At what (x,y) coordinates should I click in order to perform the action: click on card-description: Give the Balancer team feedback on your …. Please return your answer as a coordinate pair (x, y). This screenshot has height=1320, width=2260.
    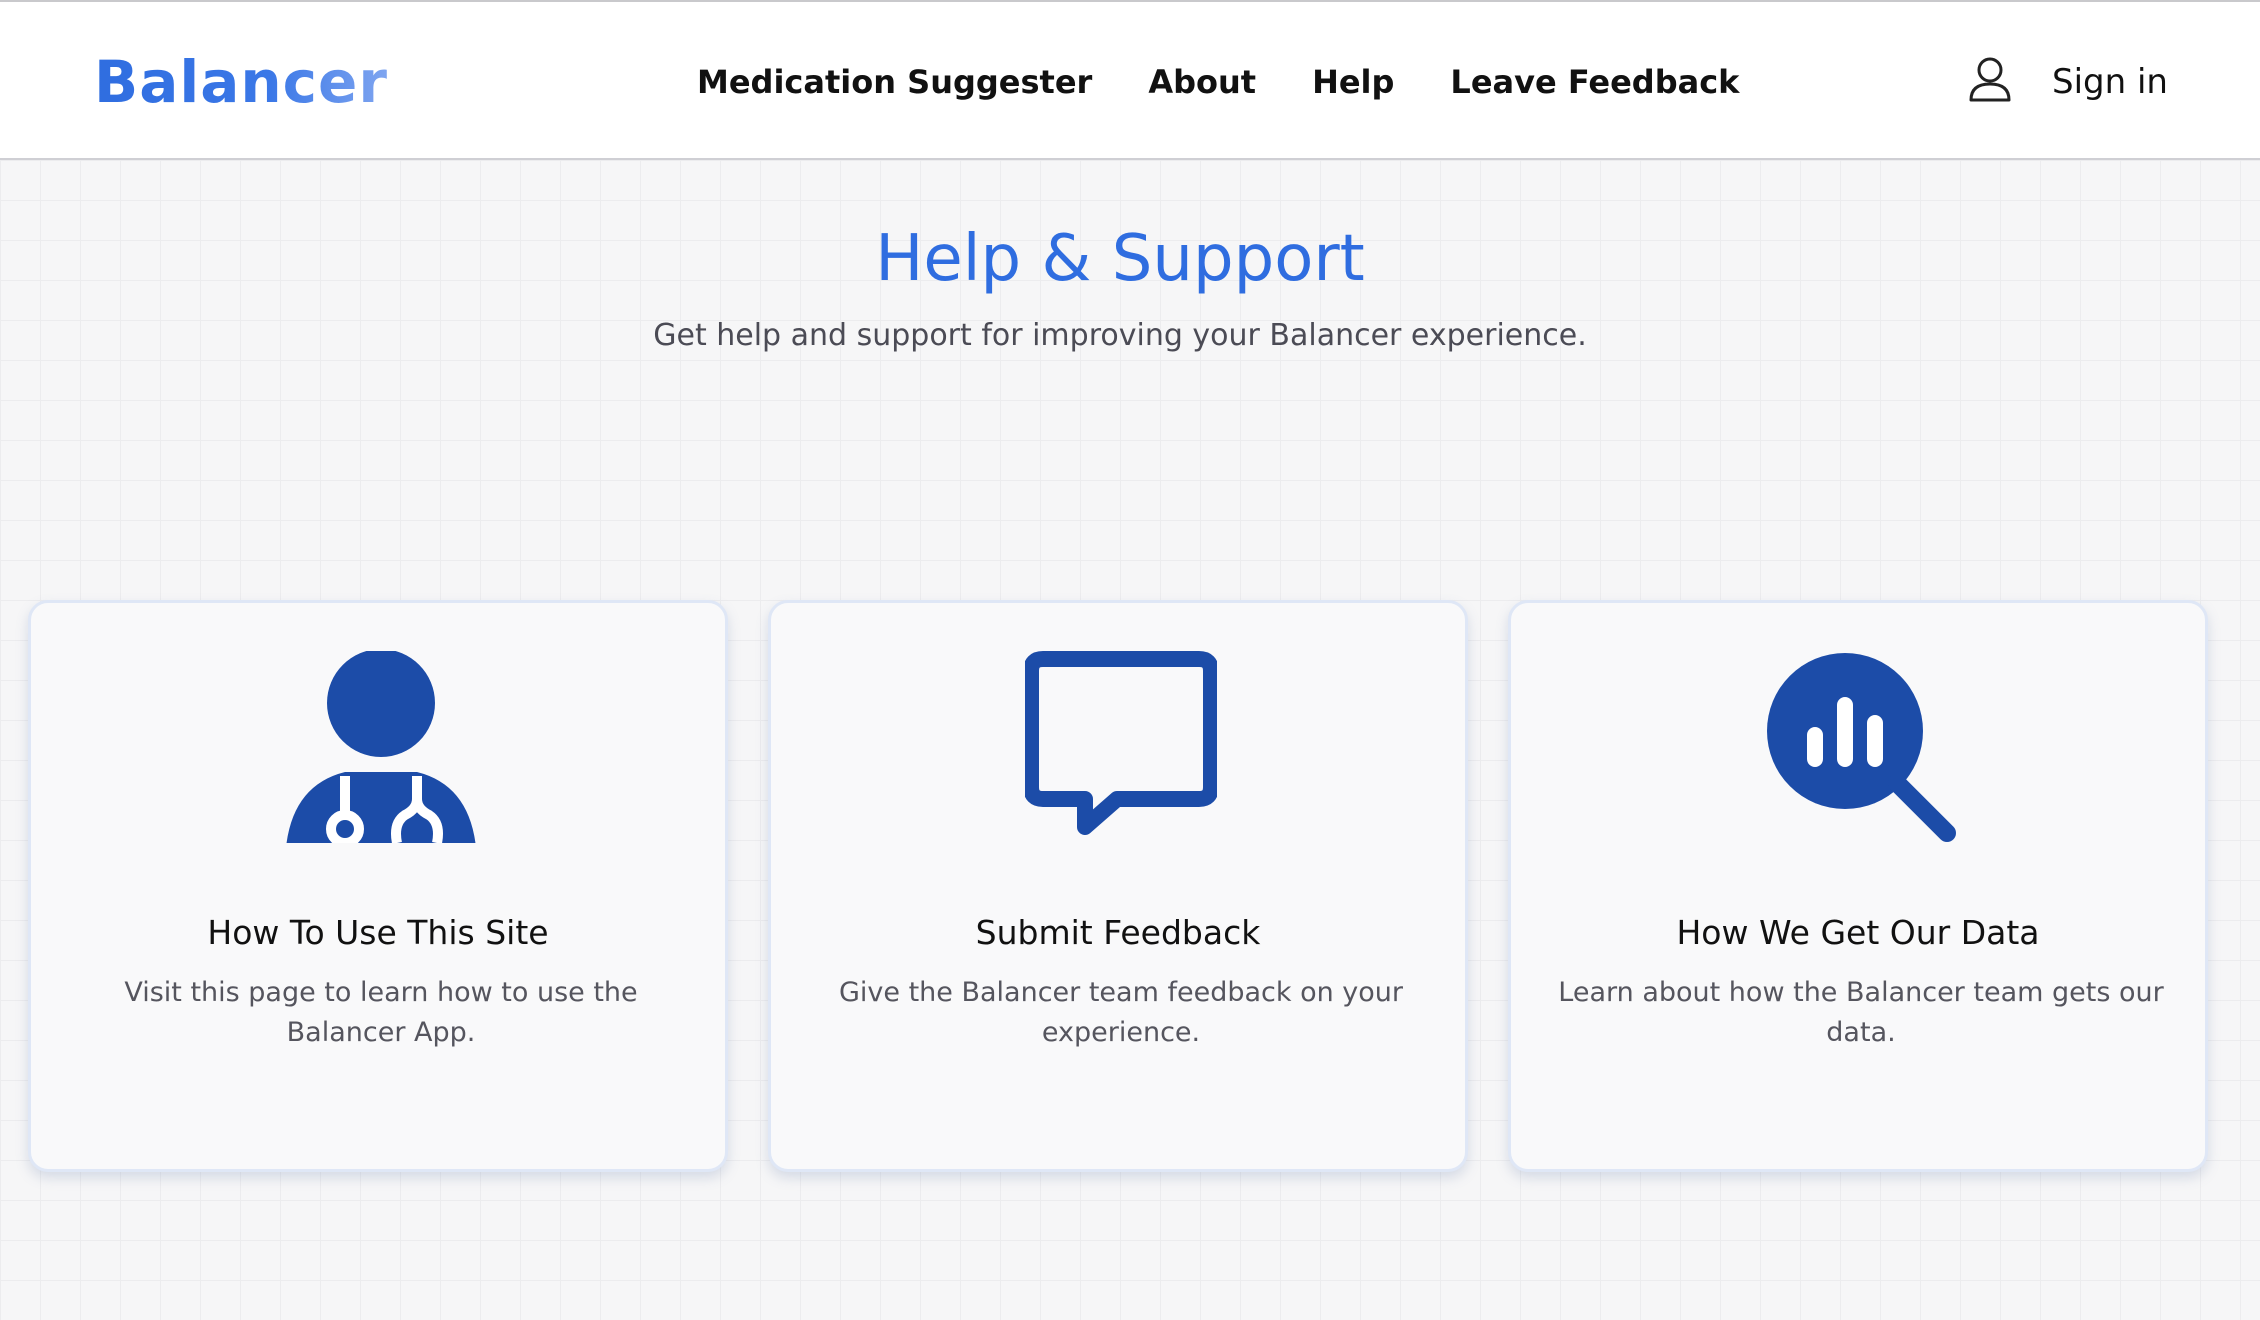
    Looking at the image, I should click on (1121, 1012).